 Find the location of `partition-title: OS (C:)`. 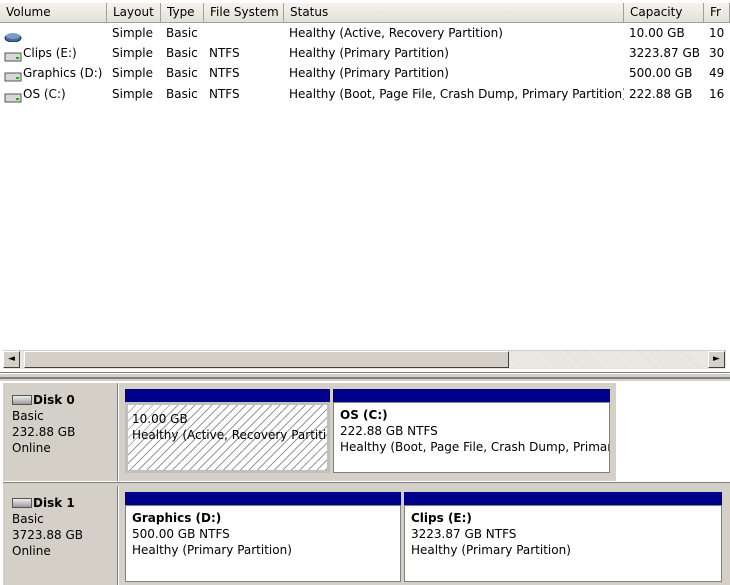

partition-title: OS (C:) is located at coordinates (364, 415).